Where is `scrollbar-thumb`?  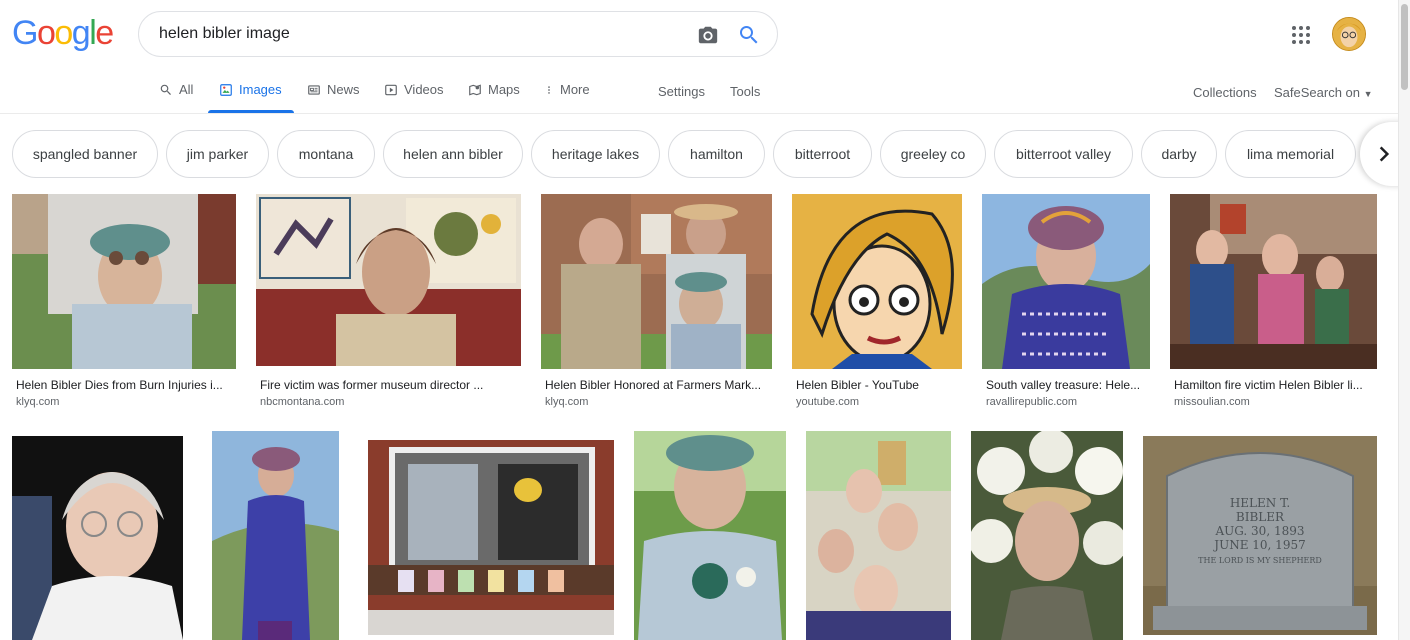 scrollbar-thumb is located at coordinates (1404, 47).